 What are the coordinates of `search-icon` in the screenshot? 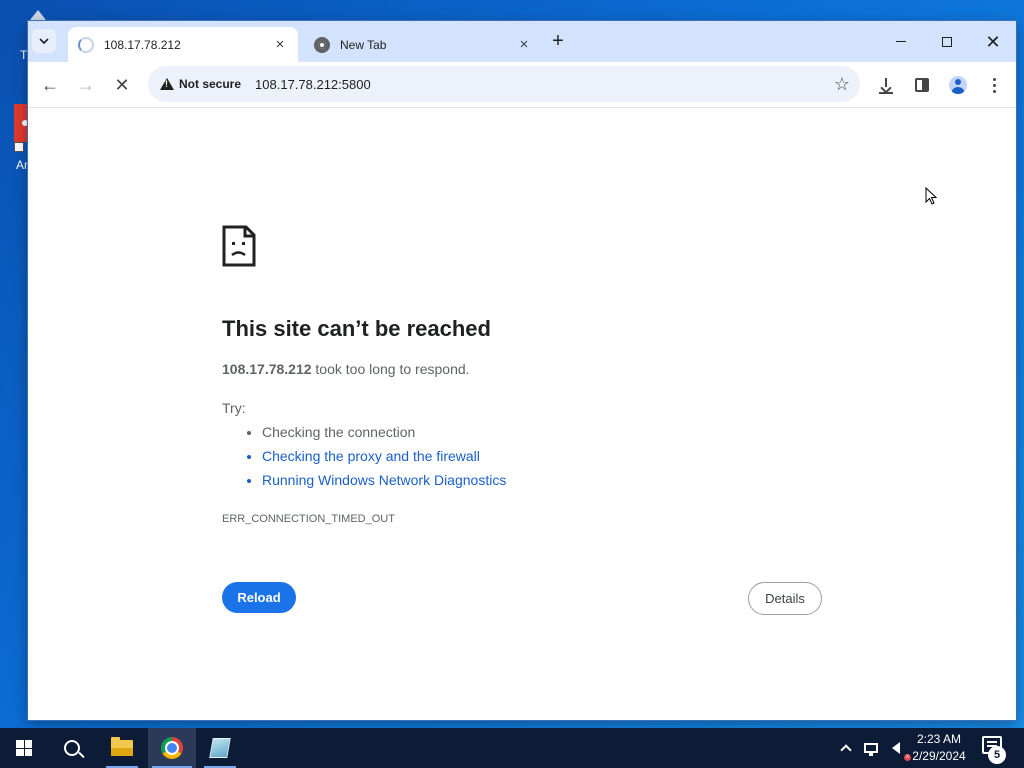 It's located at (72, 748).